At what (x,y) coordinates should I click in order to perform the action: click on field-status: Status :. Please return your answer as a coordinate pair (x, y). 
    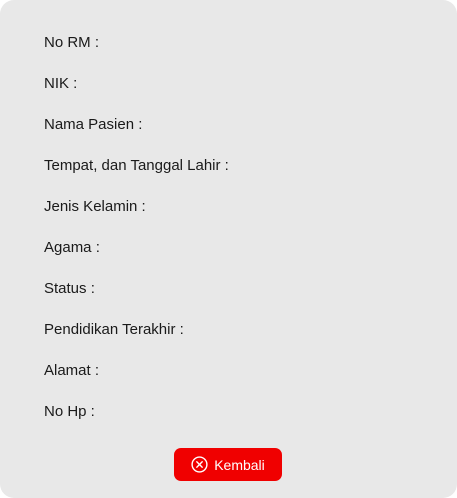
    Looking at the image, I should click on (69, 288).